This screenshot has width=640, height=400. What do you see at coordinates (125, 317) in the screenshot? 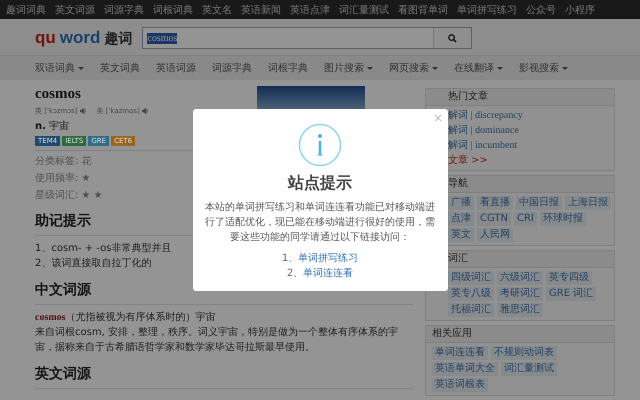
I see `etymology-gloss: cosmos（尤指被视为有序体系时的）宇宙` at bounding box center [125, 317].